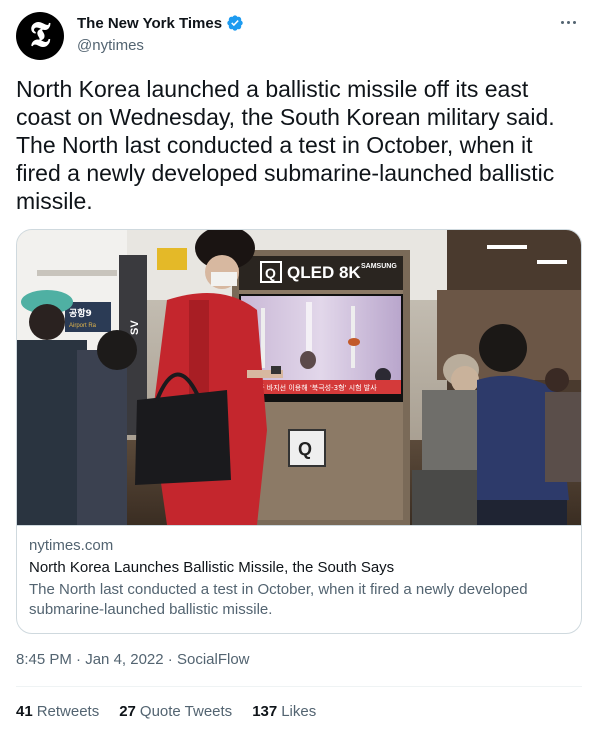  I want to click on avatar: 𝕿, so click(40, 36).